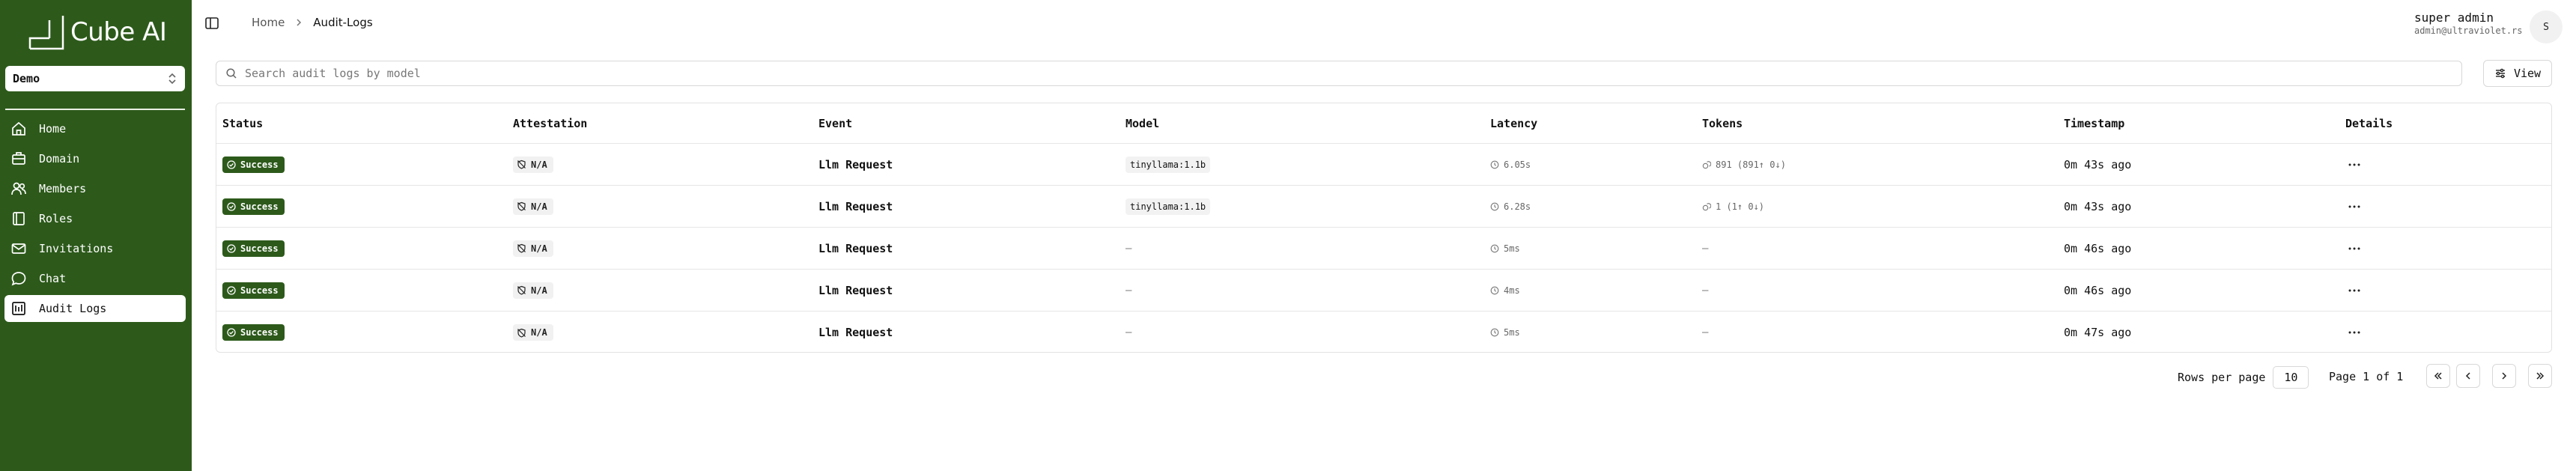  What do you see at coordinates (2468, 30) in the screenshot?
I see `user-email: admin@ultraviolet.rs` at bounding box center [2468, 30].